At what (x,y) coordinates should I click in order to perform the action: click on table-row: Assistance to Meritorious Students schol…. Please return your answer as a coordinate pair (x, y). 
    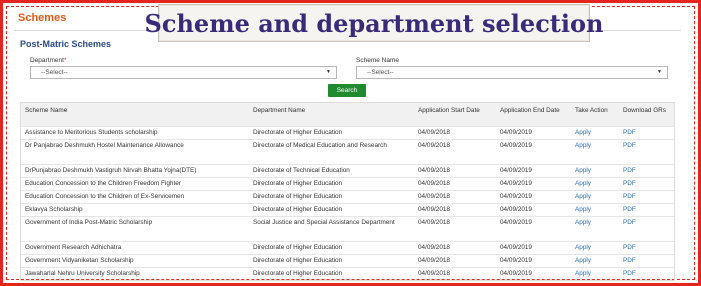
    Looking at the image, I should click on (347, 133).